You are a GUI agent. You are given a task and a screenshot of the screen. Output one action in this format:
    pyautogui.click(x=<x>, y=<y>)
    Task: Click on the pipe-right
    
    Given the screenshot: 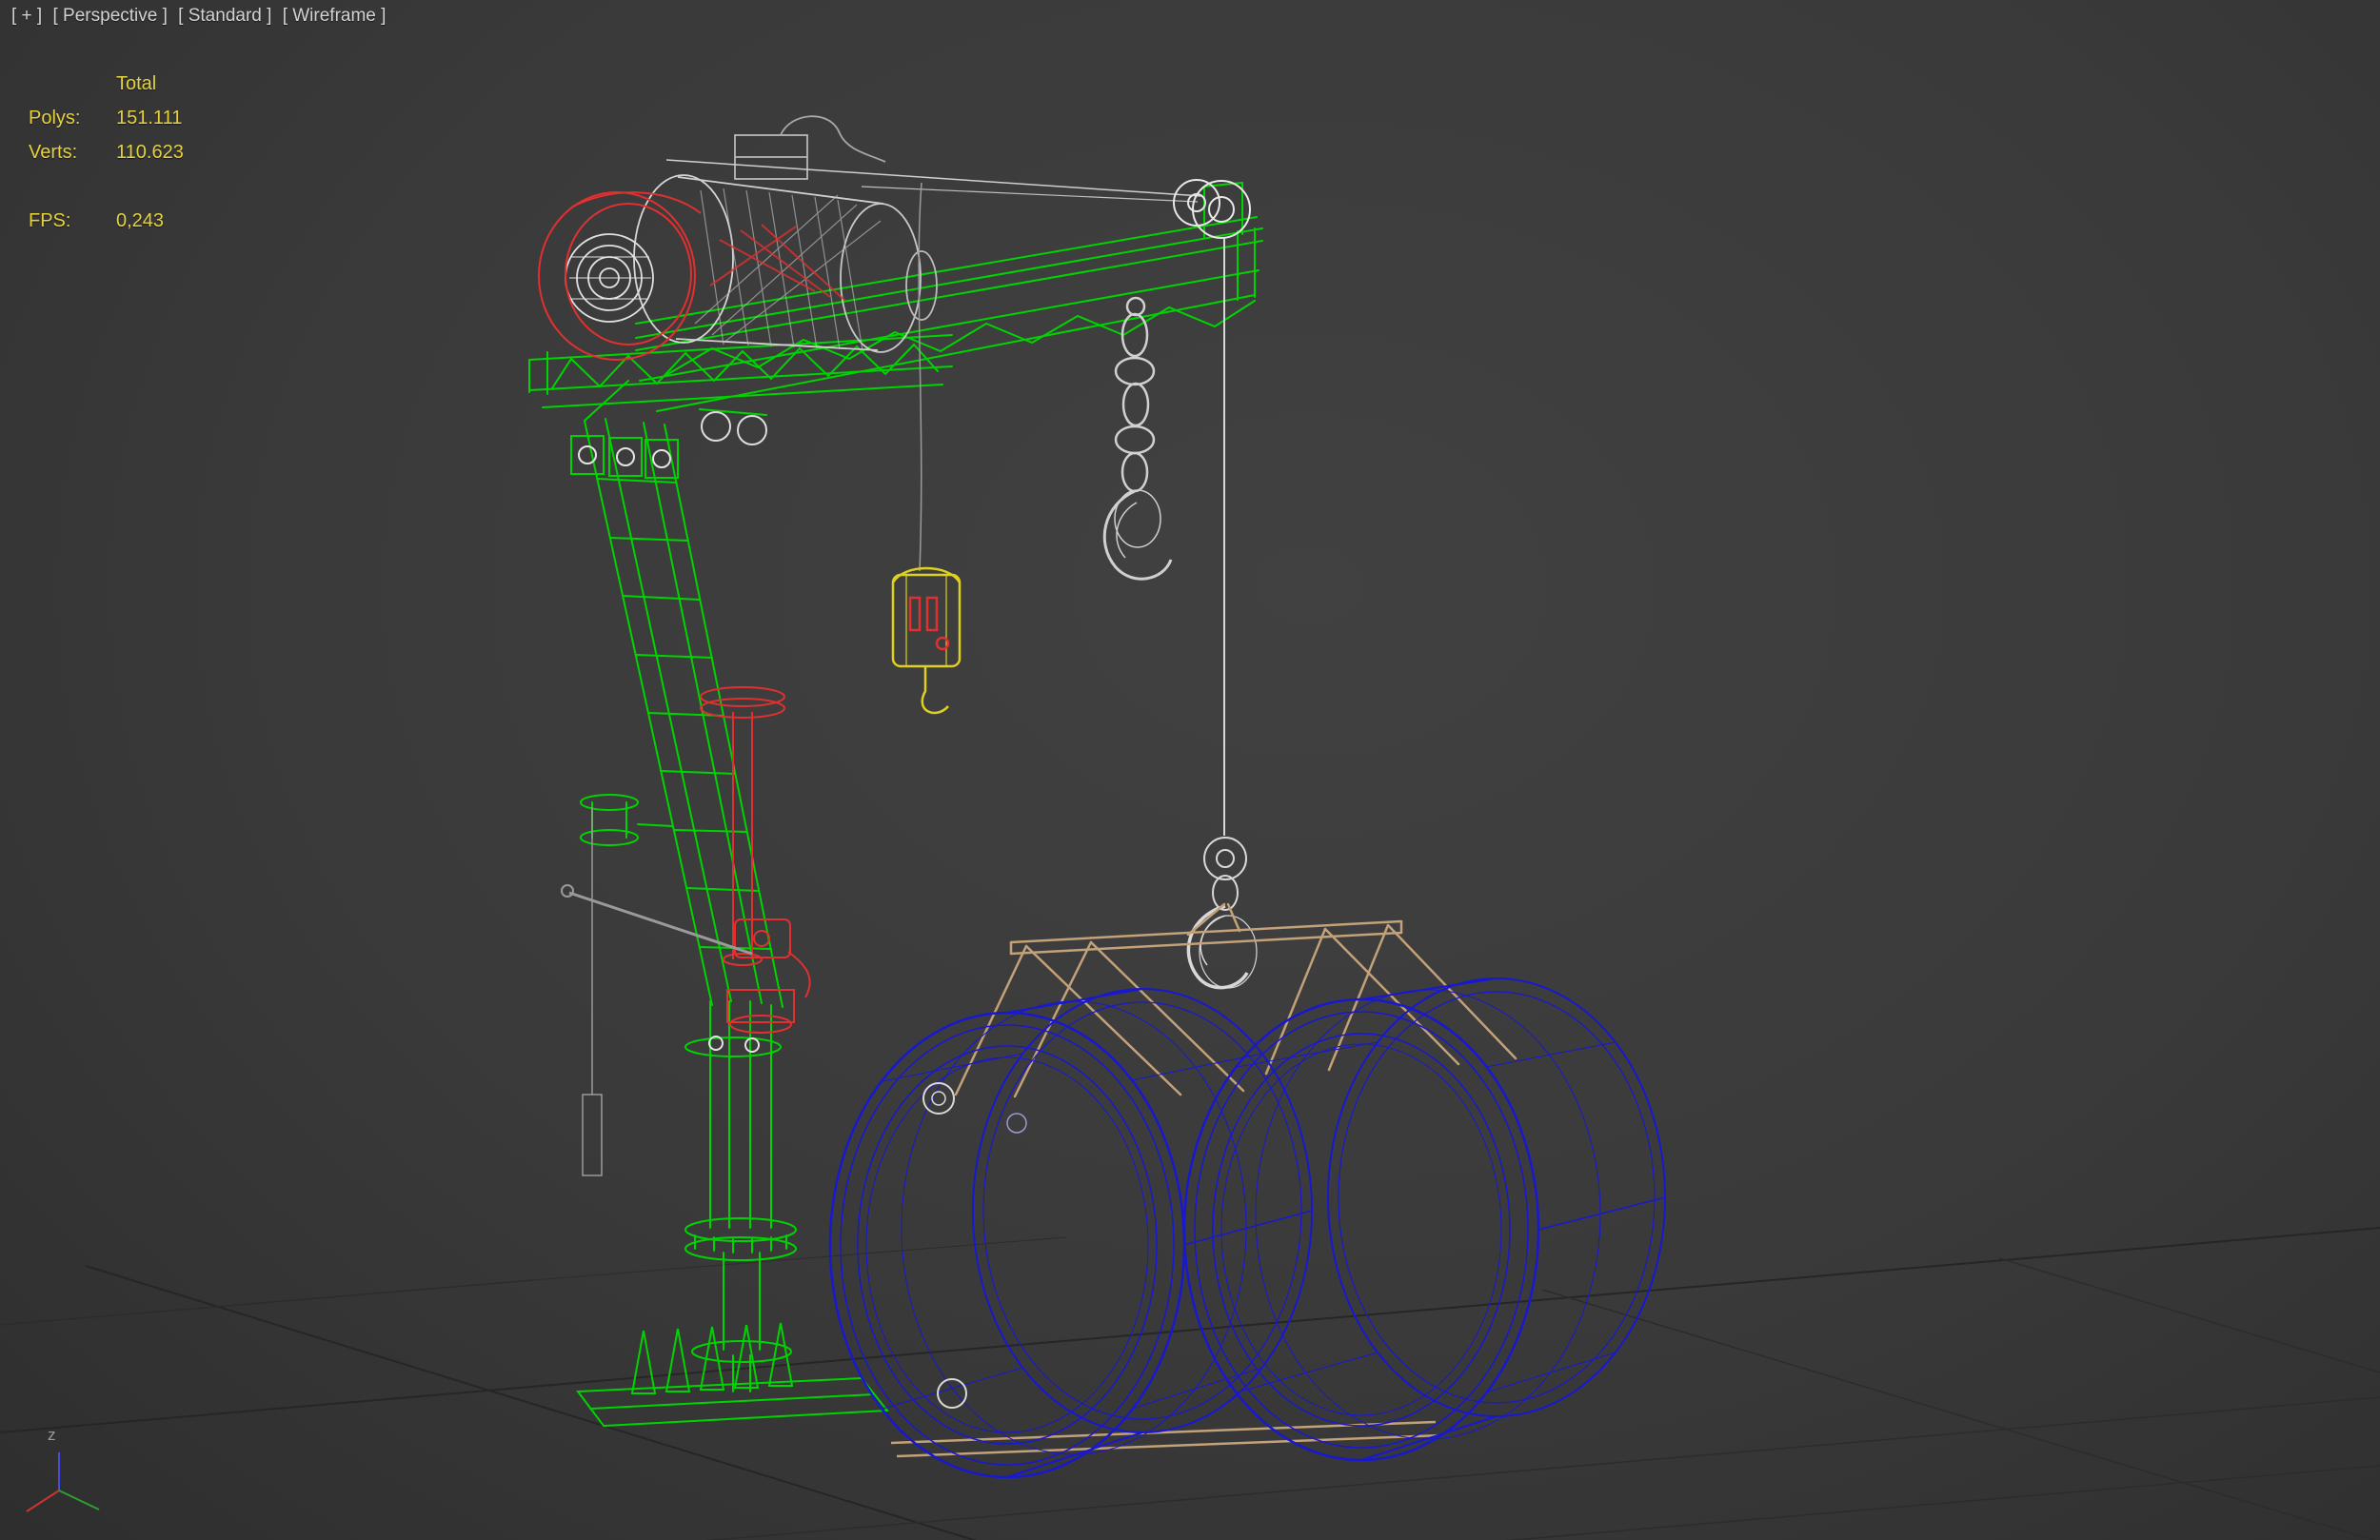 What is the action you would take?
    pyautogui.click(x=1424, y=1219)
    